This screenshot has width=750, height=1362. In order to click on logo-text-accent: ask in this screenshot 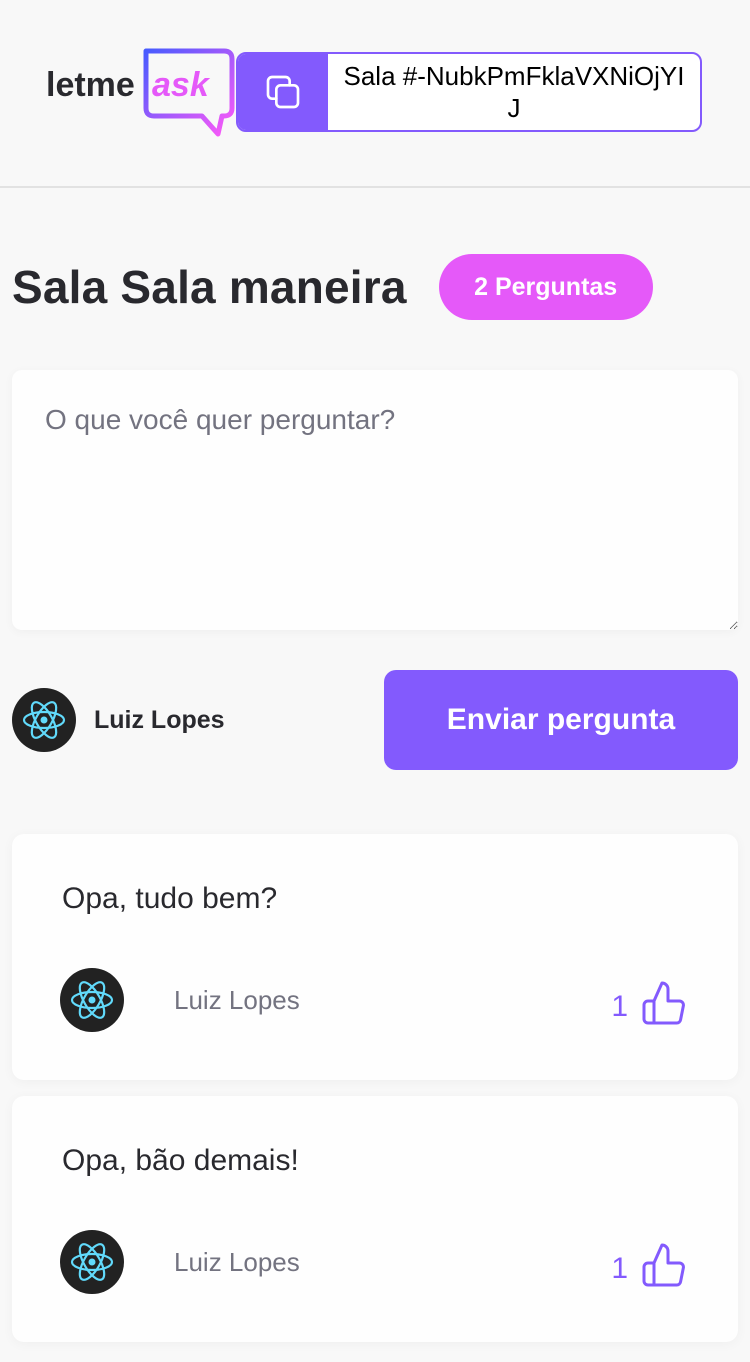, I will do `click(181, 85)`.